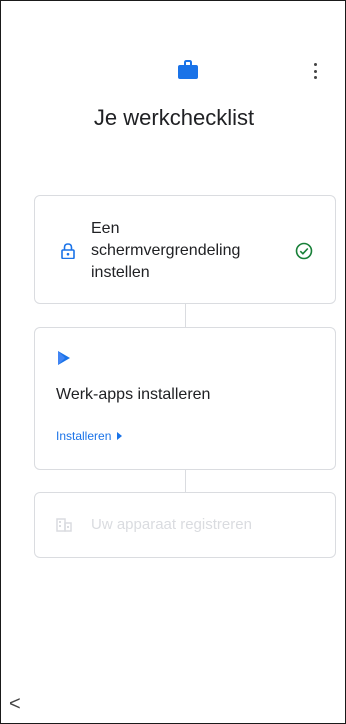 This screenshot has height=724, width=346. Describe the element at coordinates (315, 71) in the screenshot. I see `more-options-button` at that location.